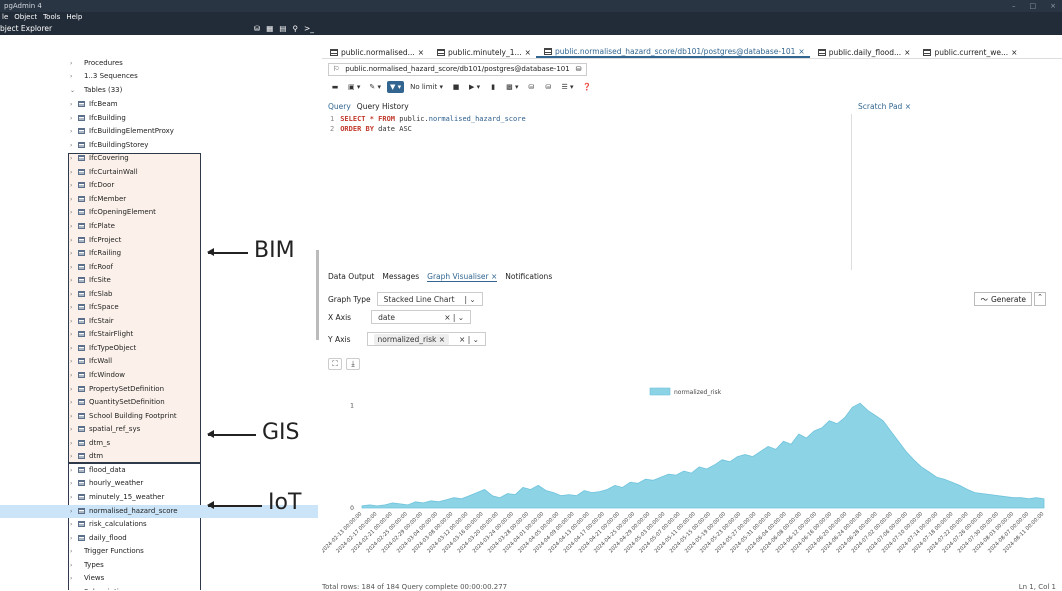 This screenshot has width=1062, height=591. I want to click on macros-icon: ☰ ▾, so click(567, 87).